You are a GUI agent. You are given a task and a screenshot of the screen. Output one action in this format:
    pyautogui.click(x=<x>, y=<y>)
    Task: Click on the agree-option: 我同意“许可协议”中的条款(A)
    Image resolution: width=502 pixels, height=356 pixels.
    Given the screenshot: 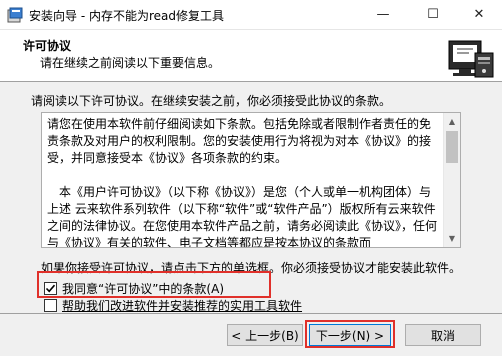 What is the action you would take?
    pyautogui.click(x=134, y=288)
    